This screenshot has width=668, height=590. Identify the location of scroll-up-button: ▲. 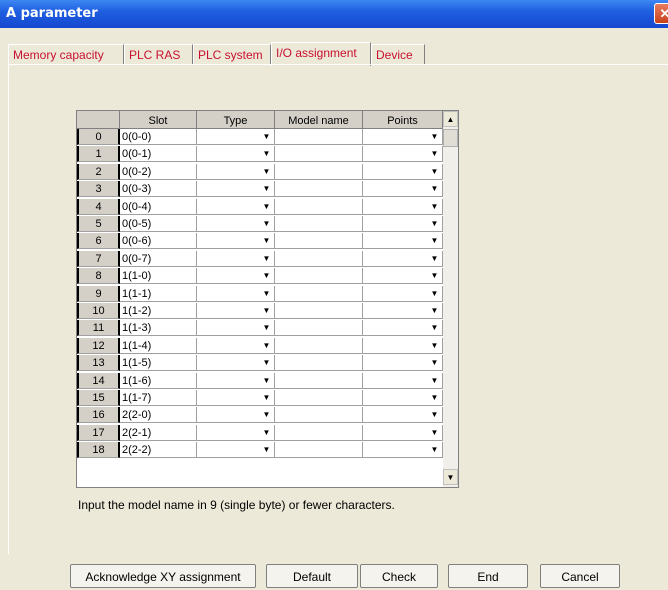
(450, 119).